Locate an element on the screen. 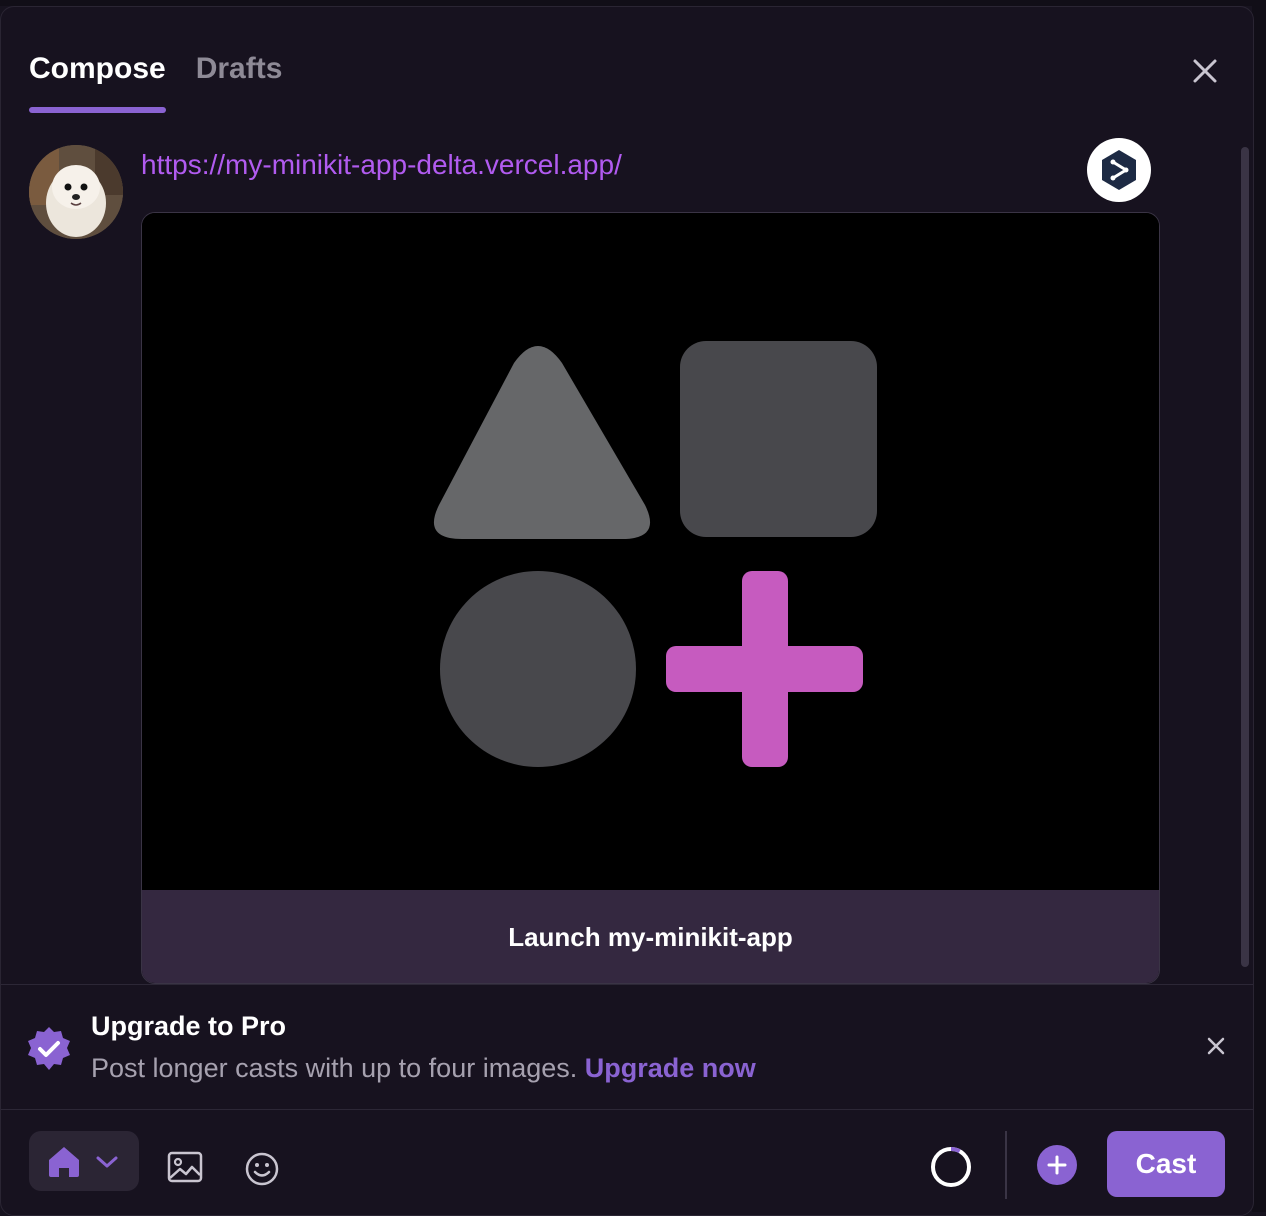 The image size is (1266, 1216). channel-selector-button is located at coordinates (84, 1161).